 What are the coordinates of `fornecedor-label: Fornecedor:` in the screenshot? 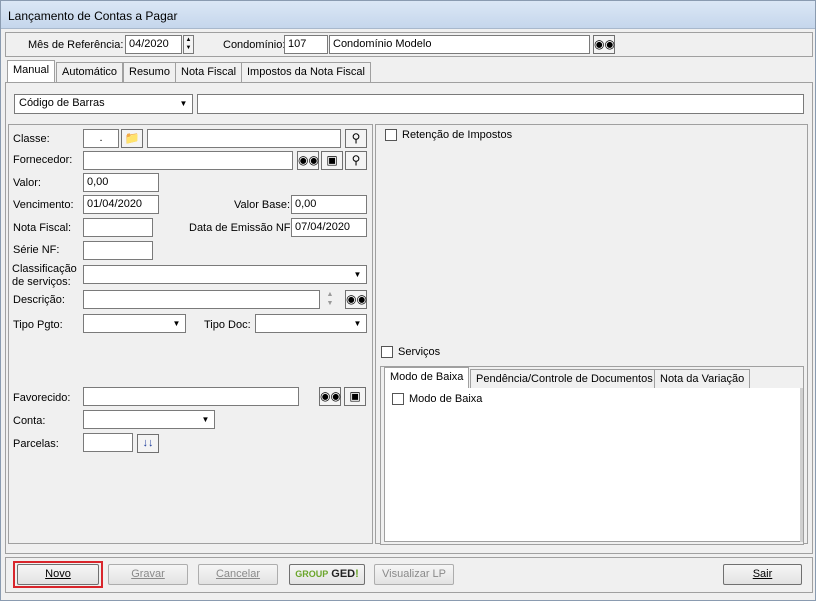 It's located at (43, 160).